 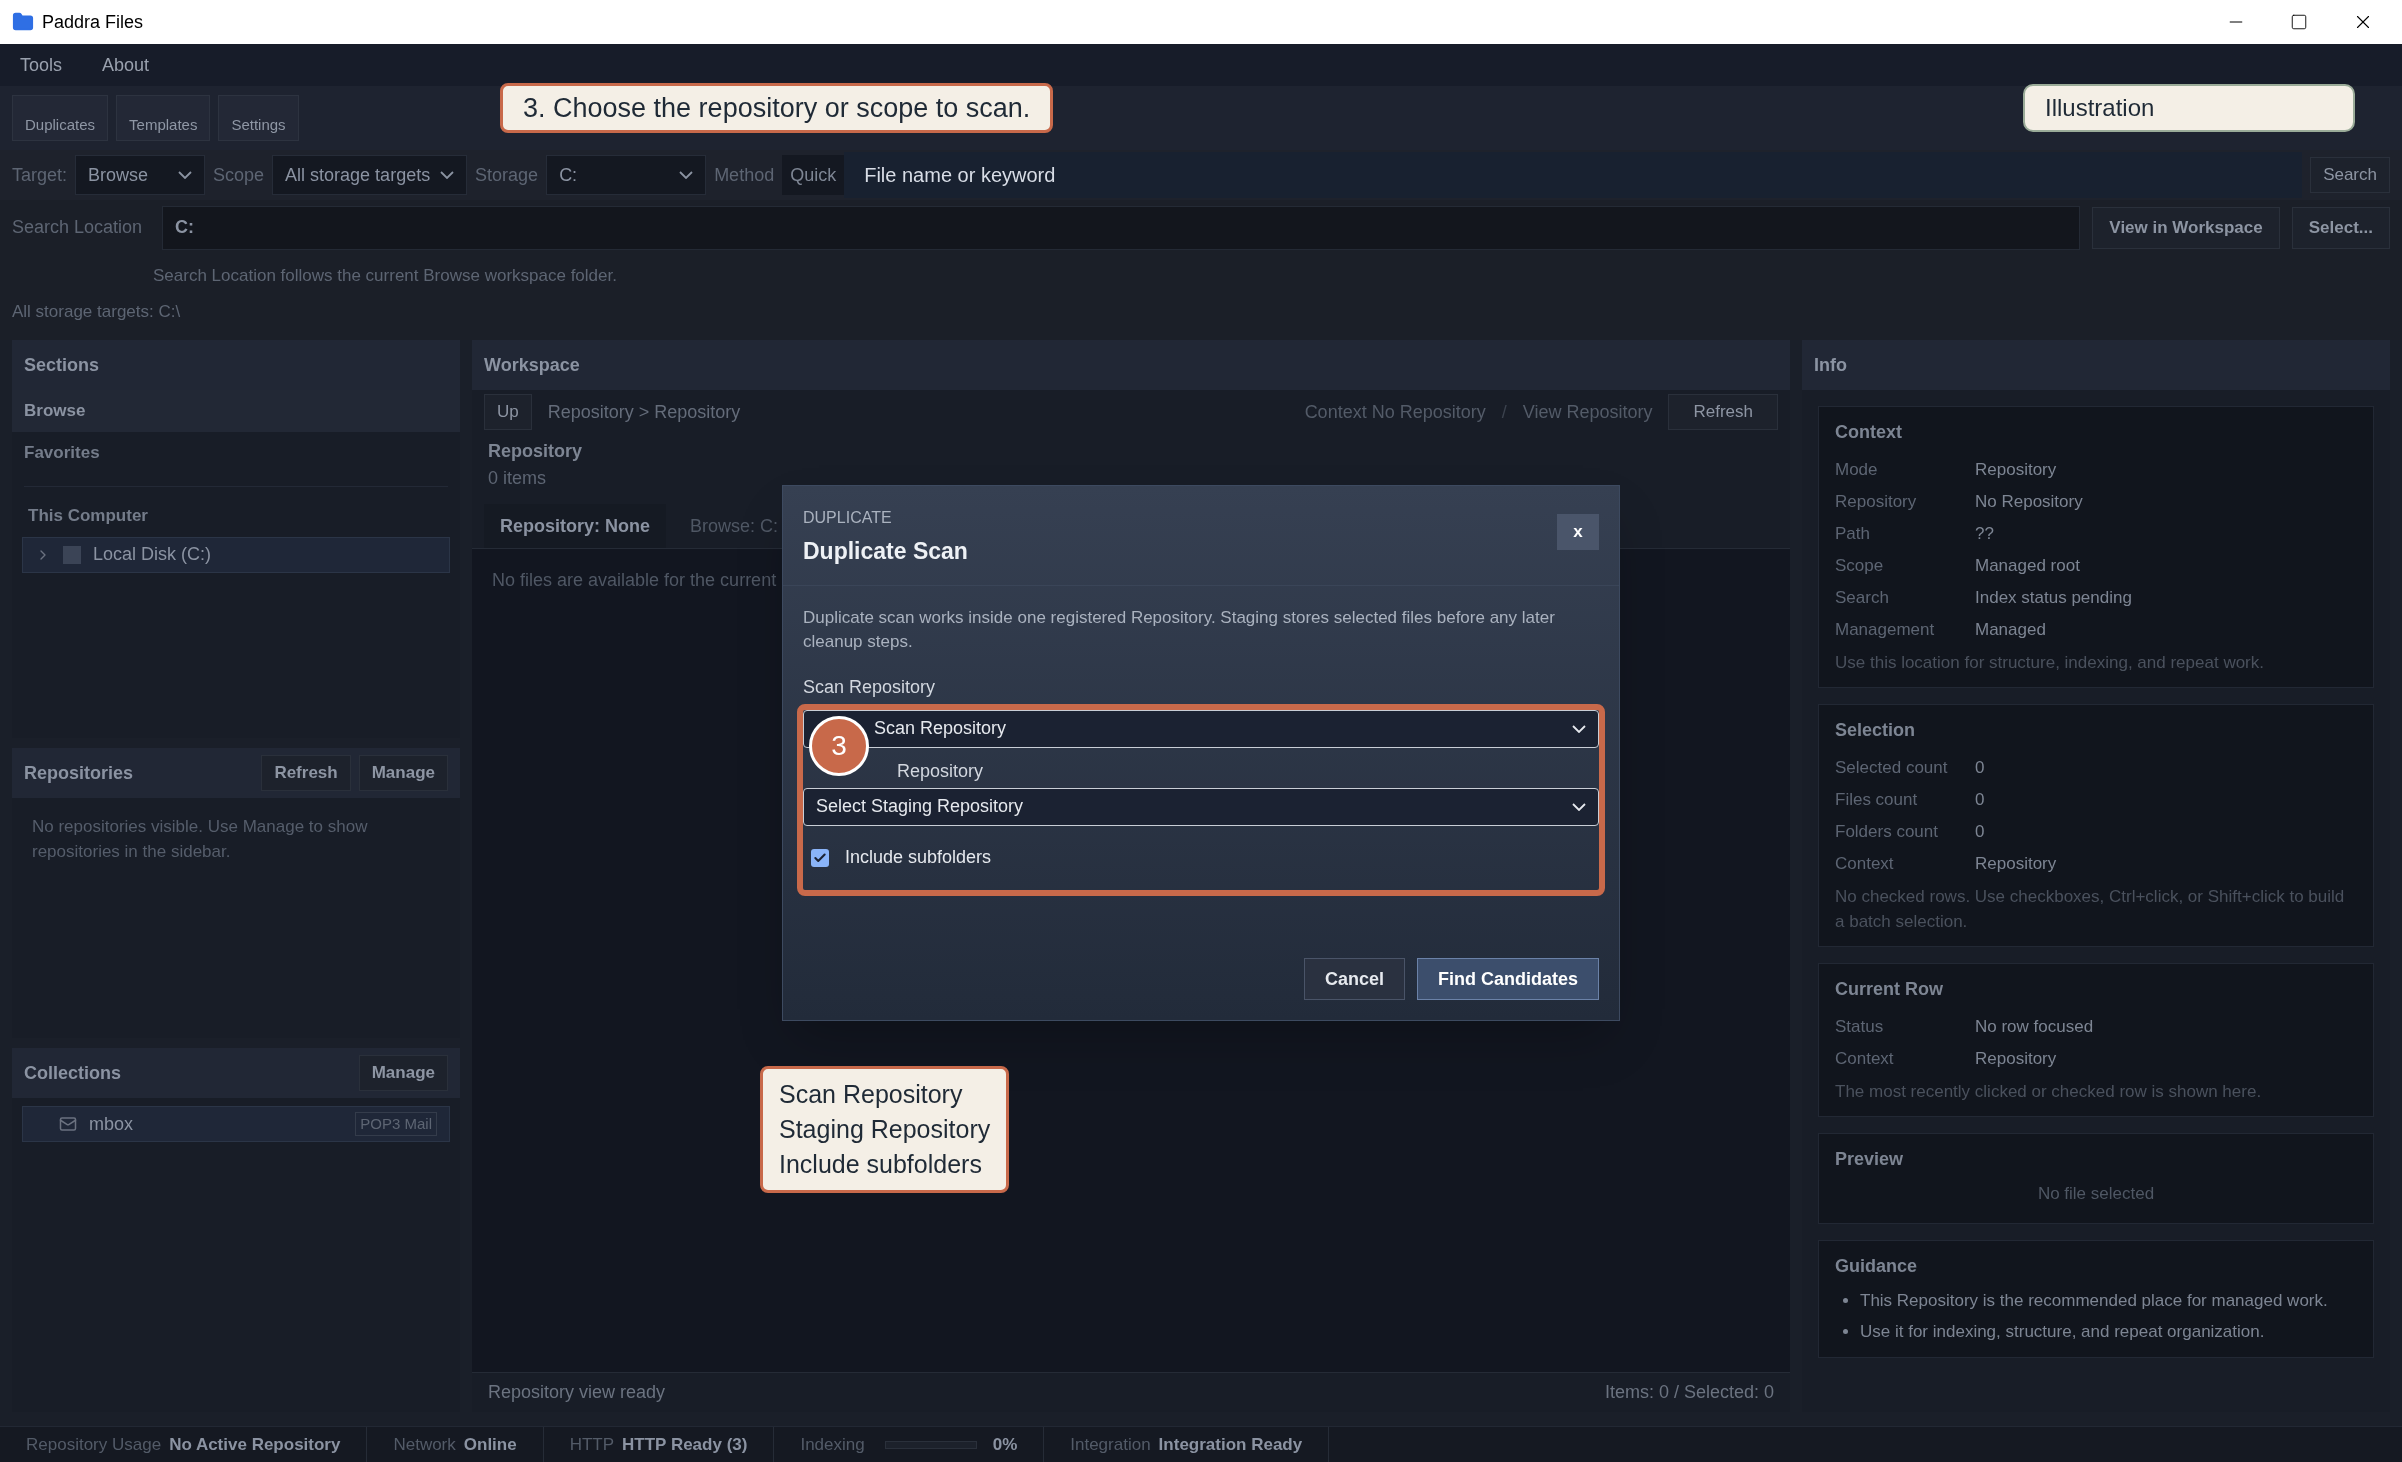 What do you see at coordinates (94, 1444) in the screenshot?
I see `status-label: Repository Usage` at bounding box center [94, 1444].